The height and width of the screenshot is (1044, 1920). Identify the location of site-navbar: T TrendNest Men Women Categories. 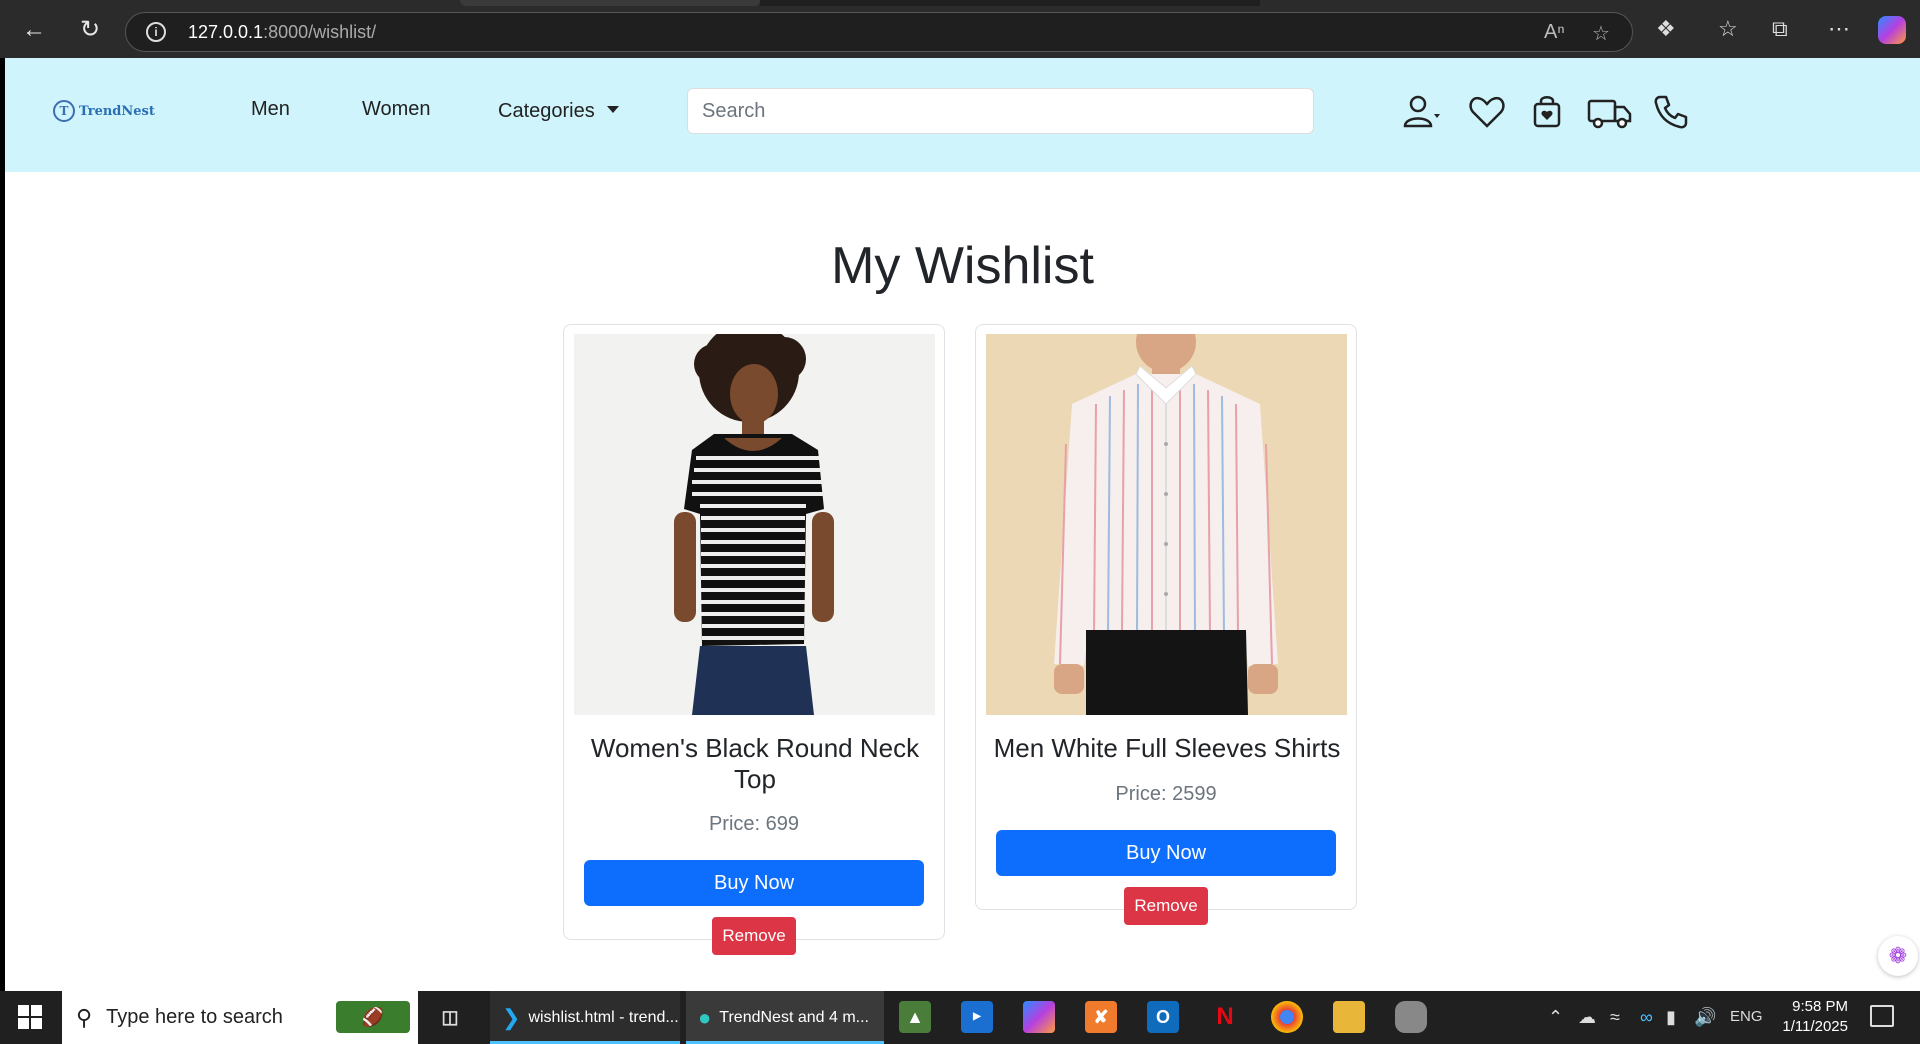
(962, 115).